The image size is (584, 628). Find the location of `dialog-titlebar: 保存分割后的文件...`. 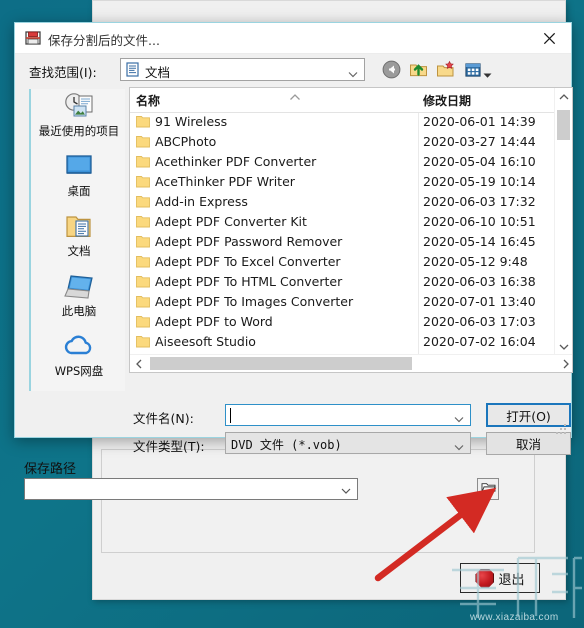

dialog-titlebar: 保存分割后的文件... is located at coordinates (293, 38).